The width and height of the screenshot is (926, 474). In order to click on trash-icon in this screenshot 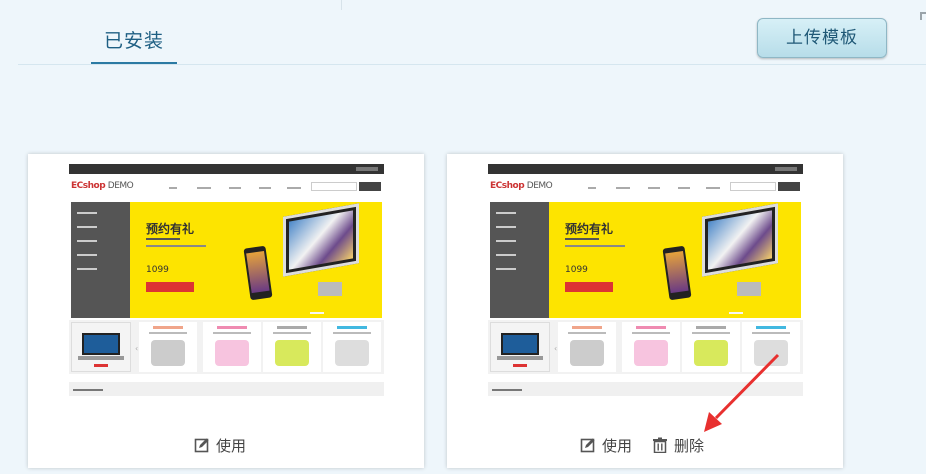, I will do `click(660, 445)`.